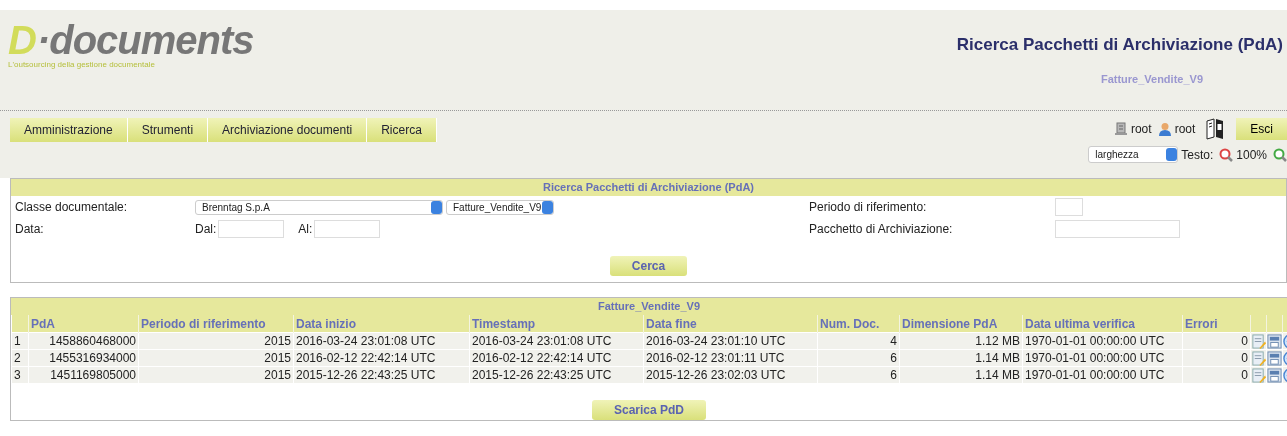 The image size is (1287, 436). I want to click on menu-tab: Archiviazione documenti, so click(288, 130).